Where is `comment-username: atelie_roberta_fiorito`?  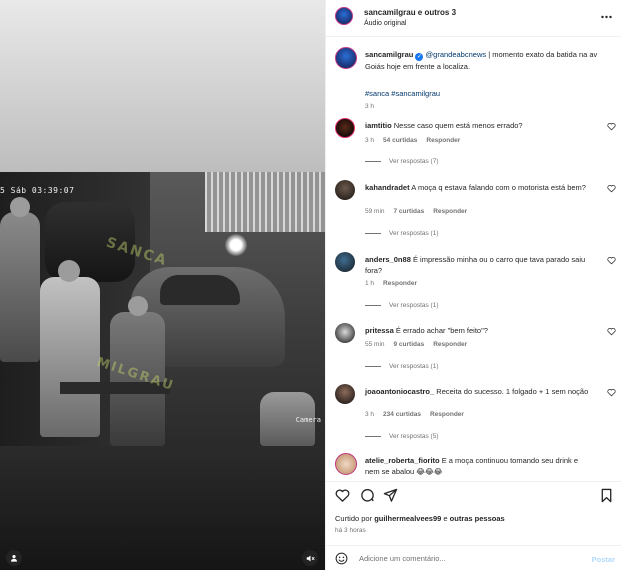 comment-username: atelie_roberta_fiorito is located at coordinates (402, 460).